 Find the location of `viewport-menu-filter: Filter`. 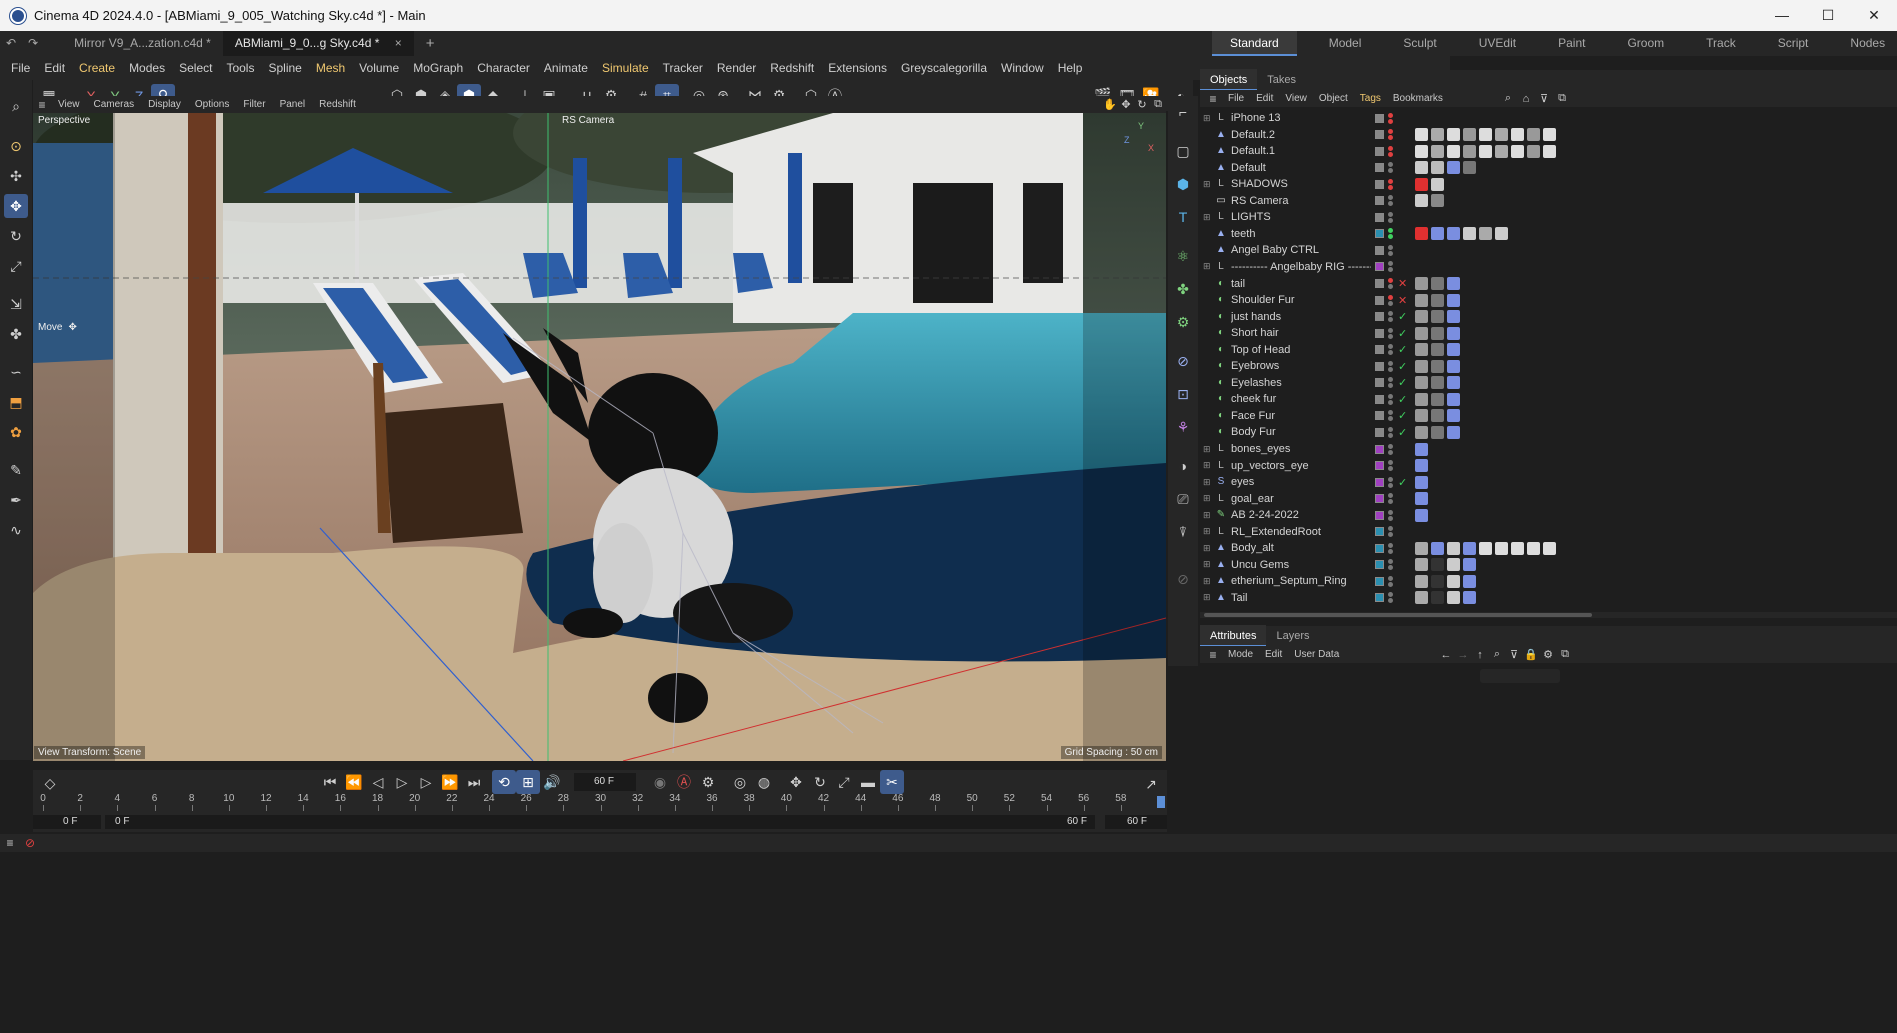

viewport-menu-filter: Filter is located at coordinates (254, 104).